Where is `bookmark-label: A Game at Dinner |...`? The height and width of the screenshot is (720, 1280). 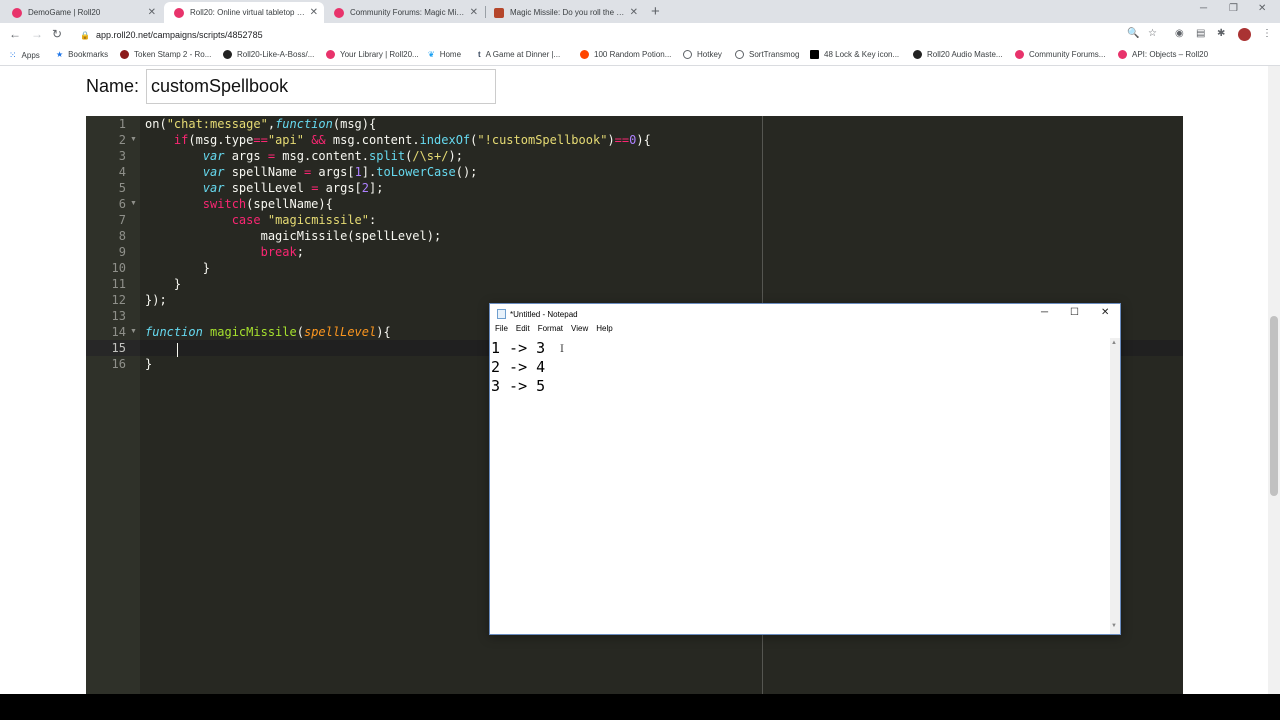
bookmark-label: A Game at Dinner |... is located at coordinates (523, 54).